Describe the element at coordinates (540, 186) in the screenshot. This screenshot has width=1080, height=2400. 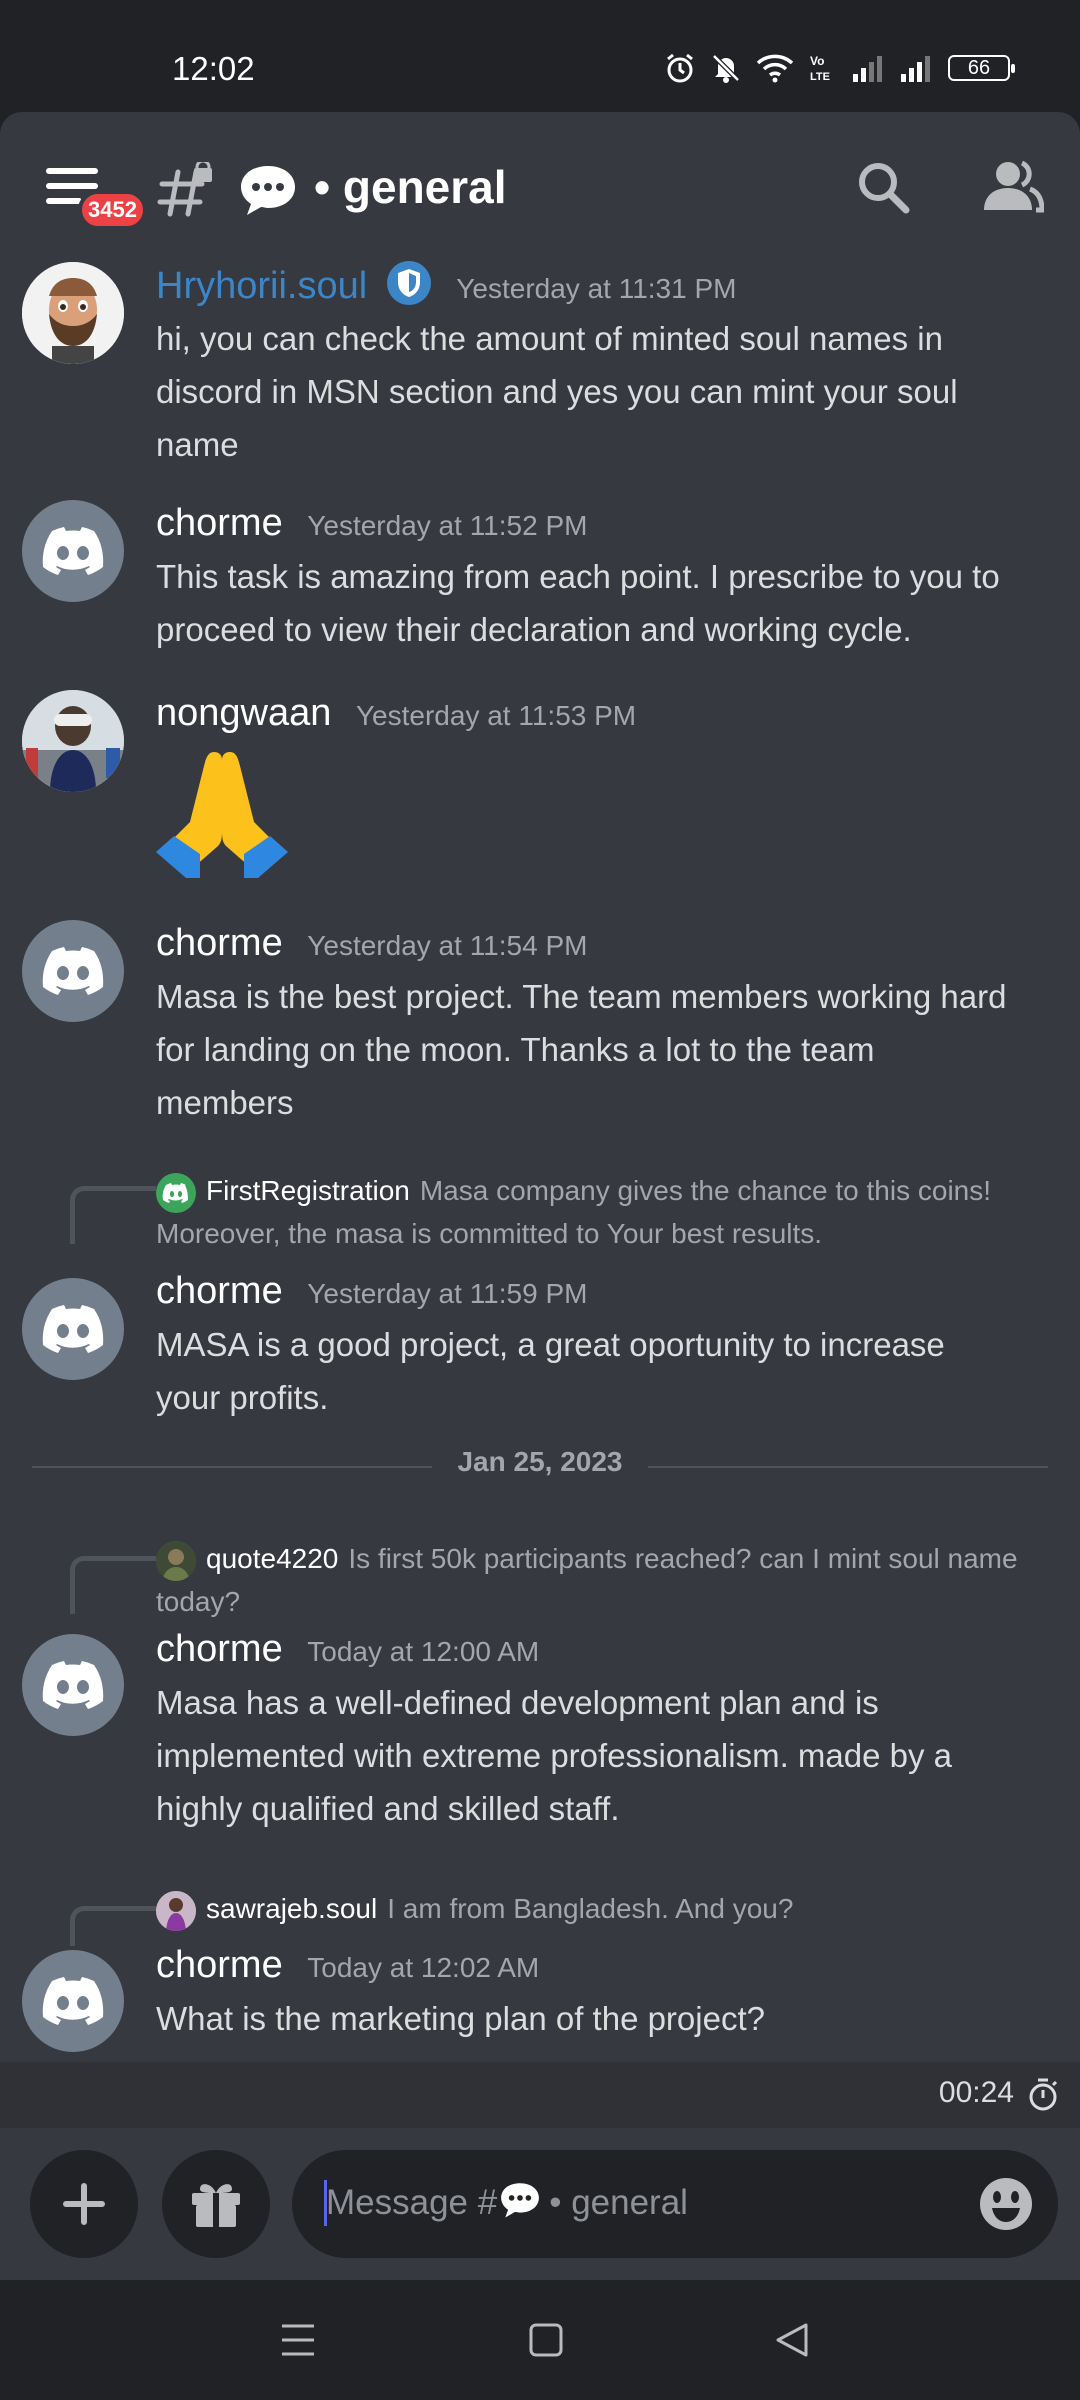
I see `channel-header: 3452 • general` at that location.